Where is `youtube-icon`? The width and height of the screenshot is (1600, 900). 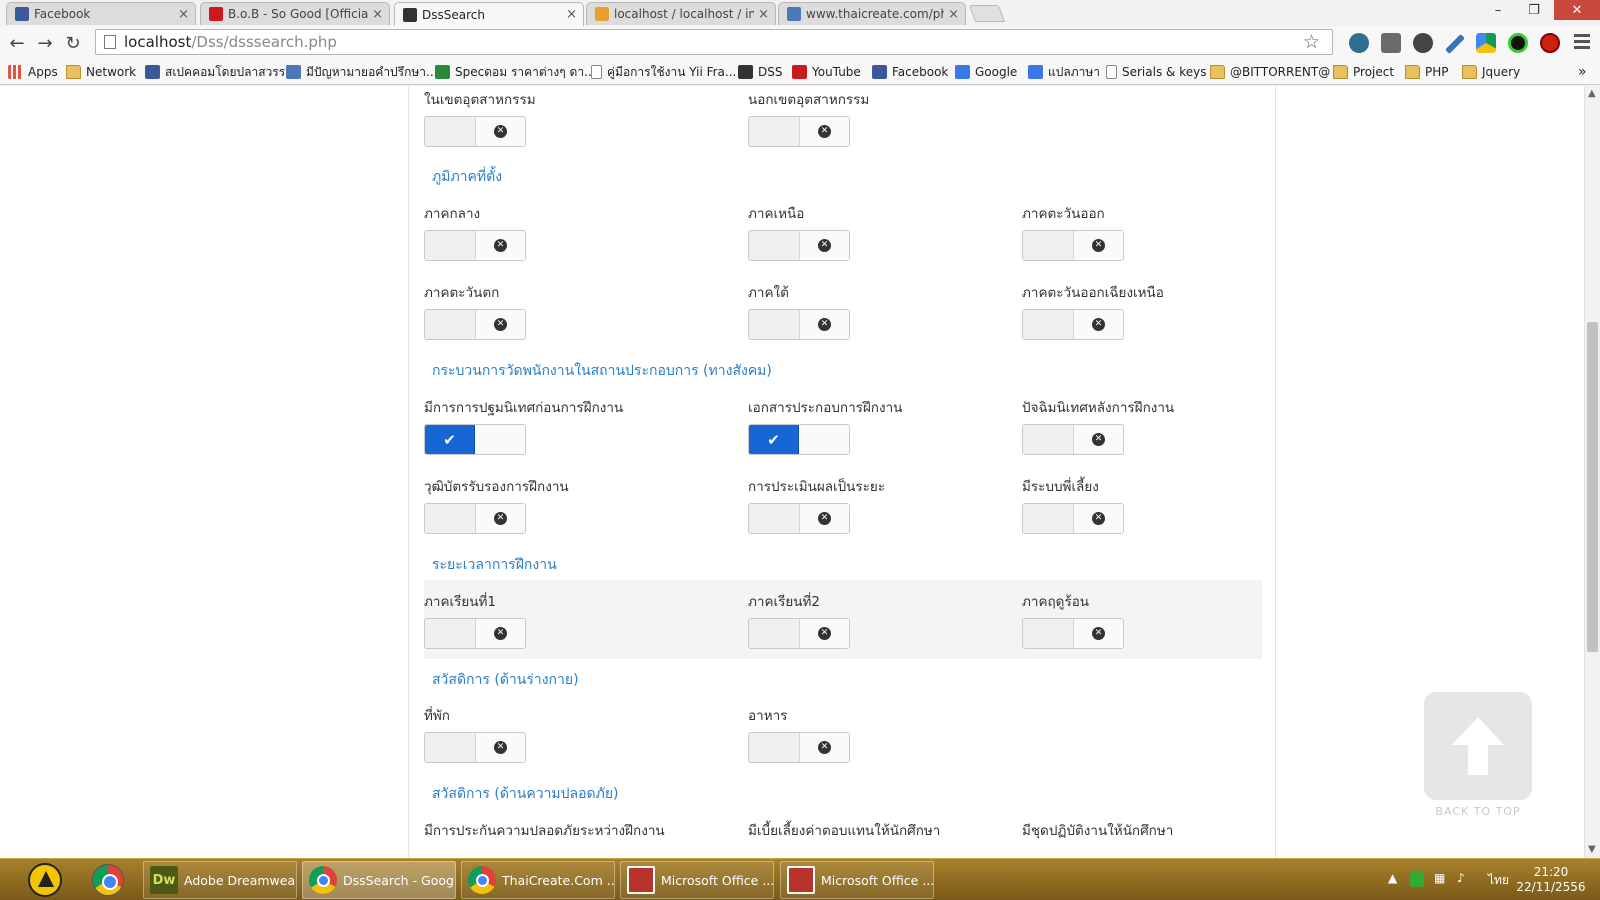
youtube-icon is located at coordinates (799, 72).